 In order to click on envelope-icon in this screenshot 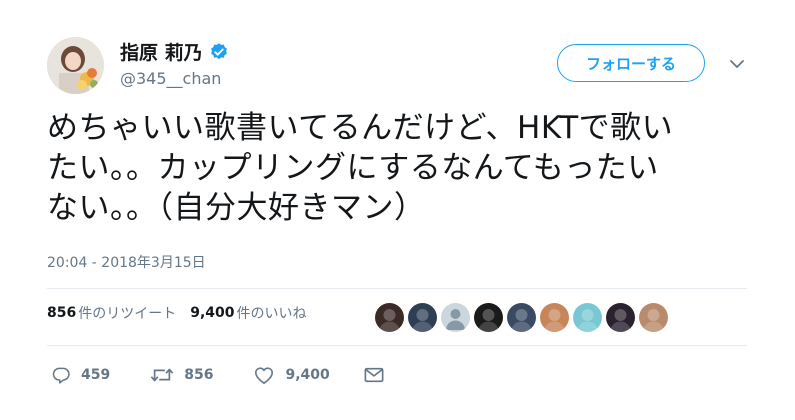, I will do `click(374, 375)`.